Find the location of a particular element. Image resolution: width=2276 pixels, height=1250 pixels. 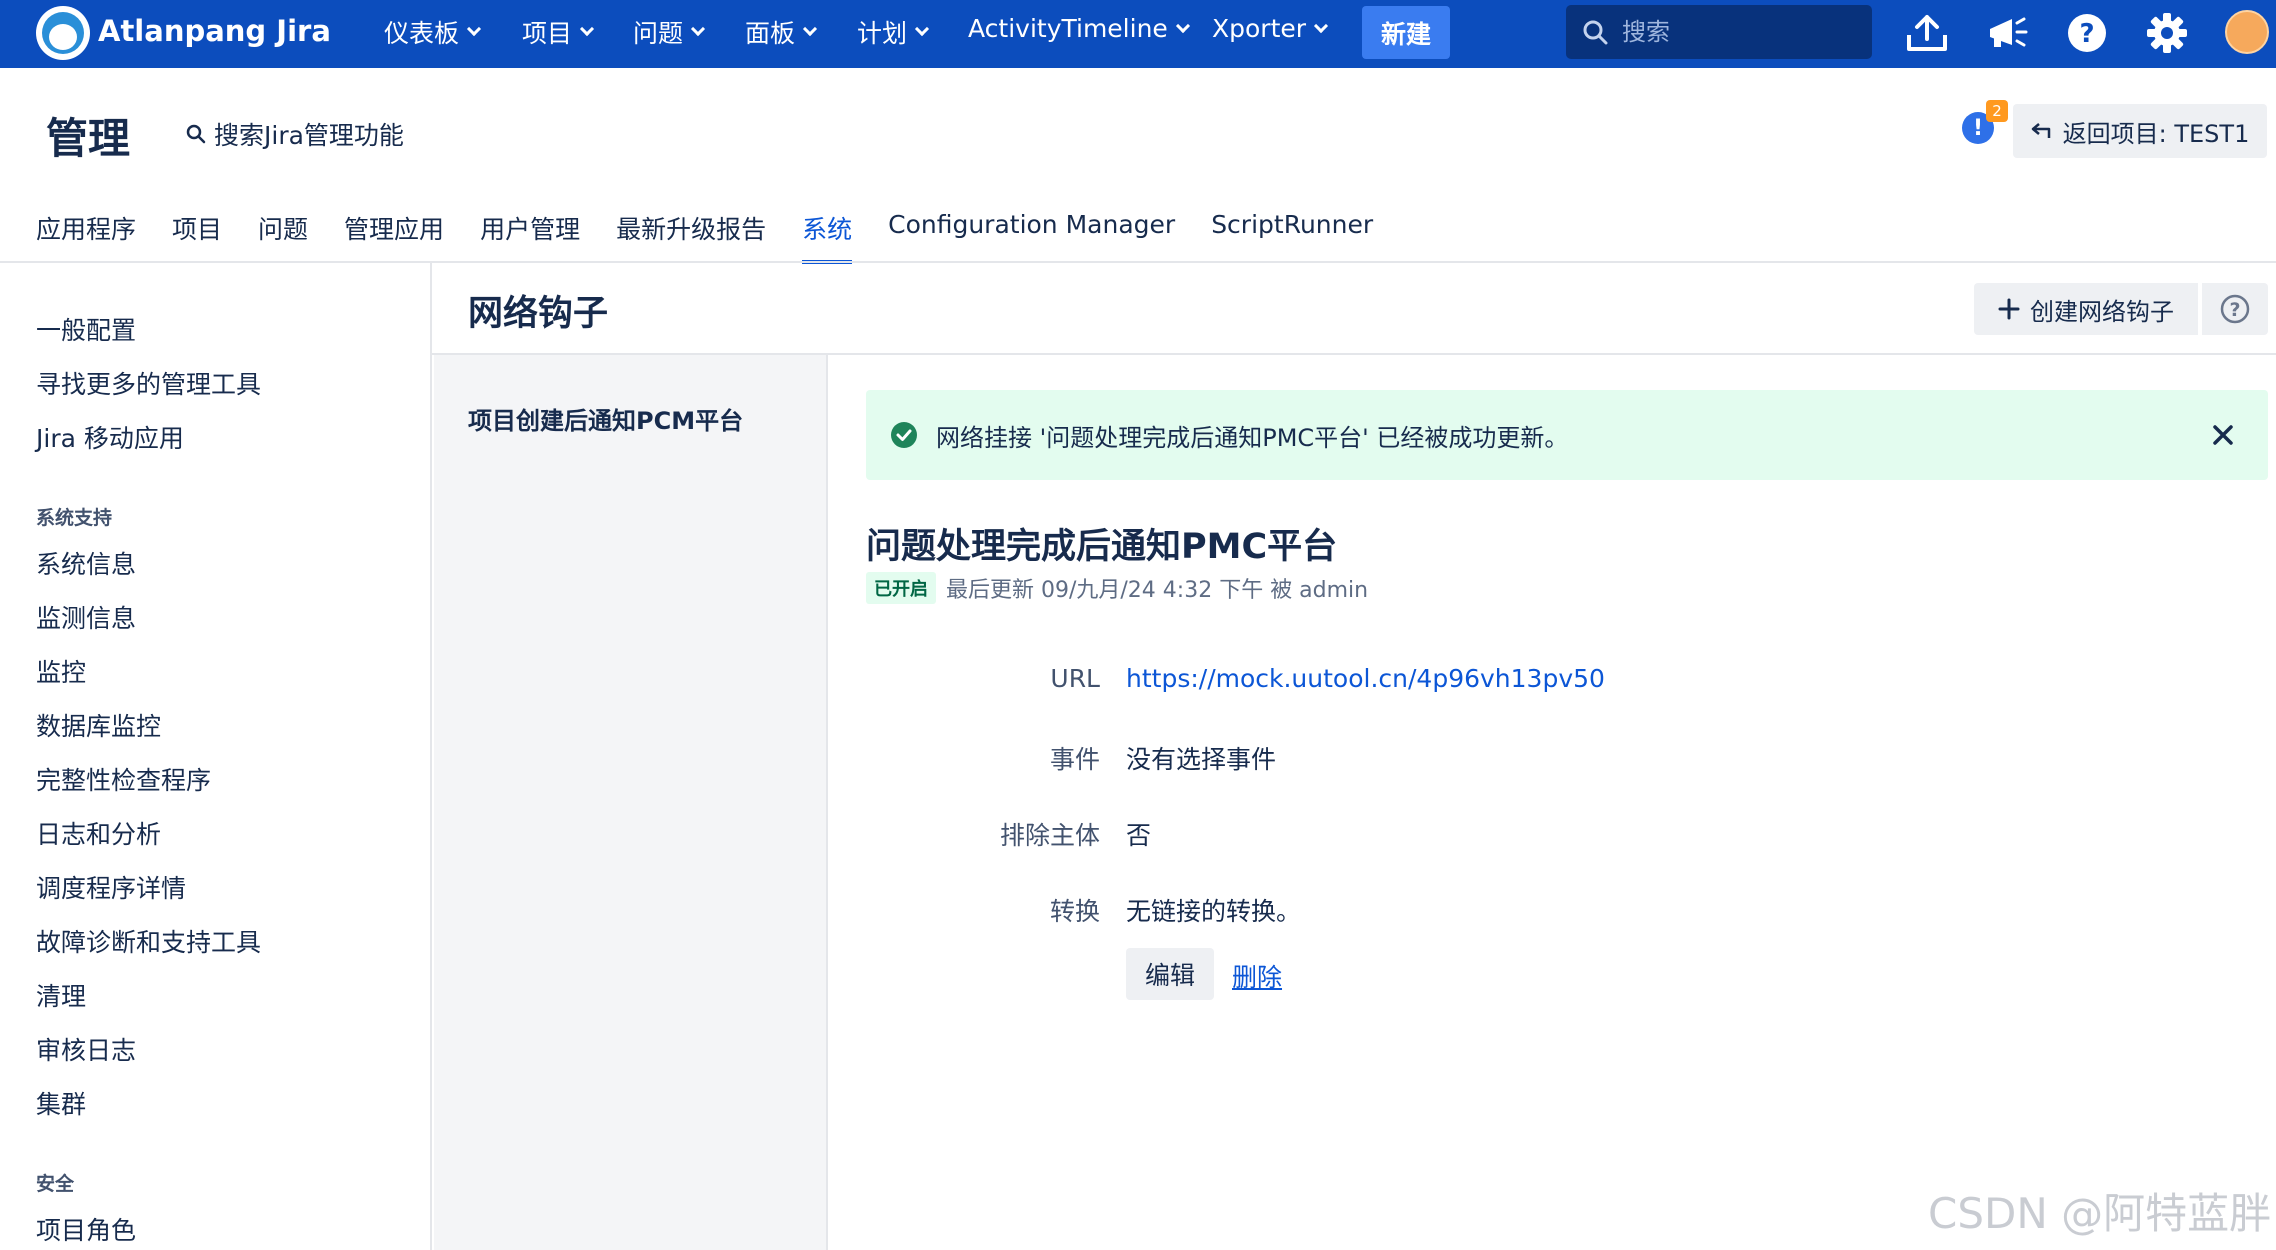

return-to-project-label: 返回项目: TEST1 is located at coordinates (2156, 133).